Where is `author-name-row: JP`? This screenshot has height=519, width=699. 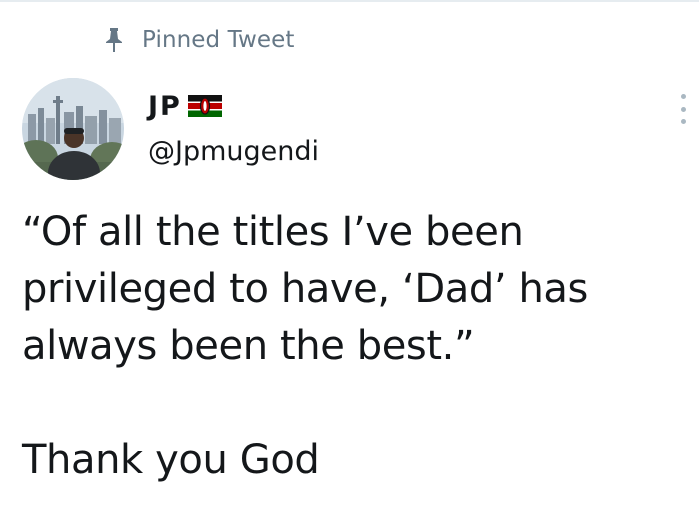 author-name-row: JP is located at coordinates (185, 106).